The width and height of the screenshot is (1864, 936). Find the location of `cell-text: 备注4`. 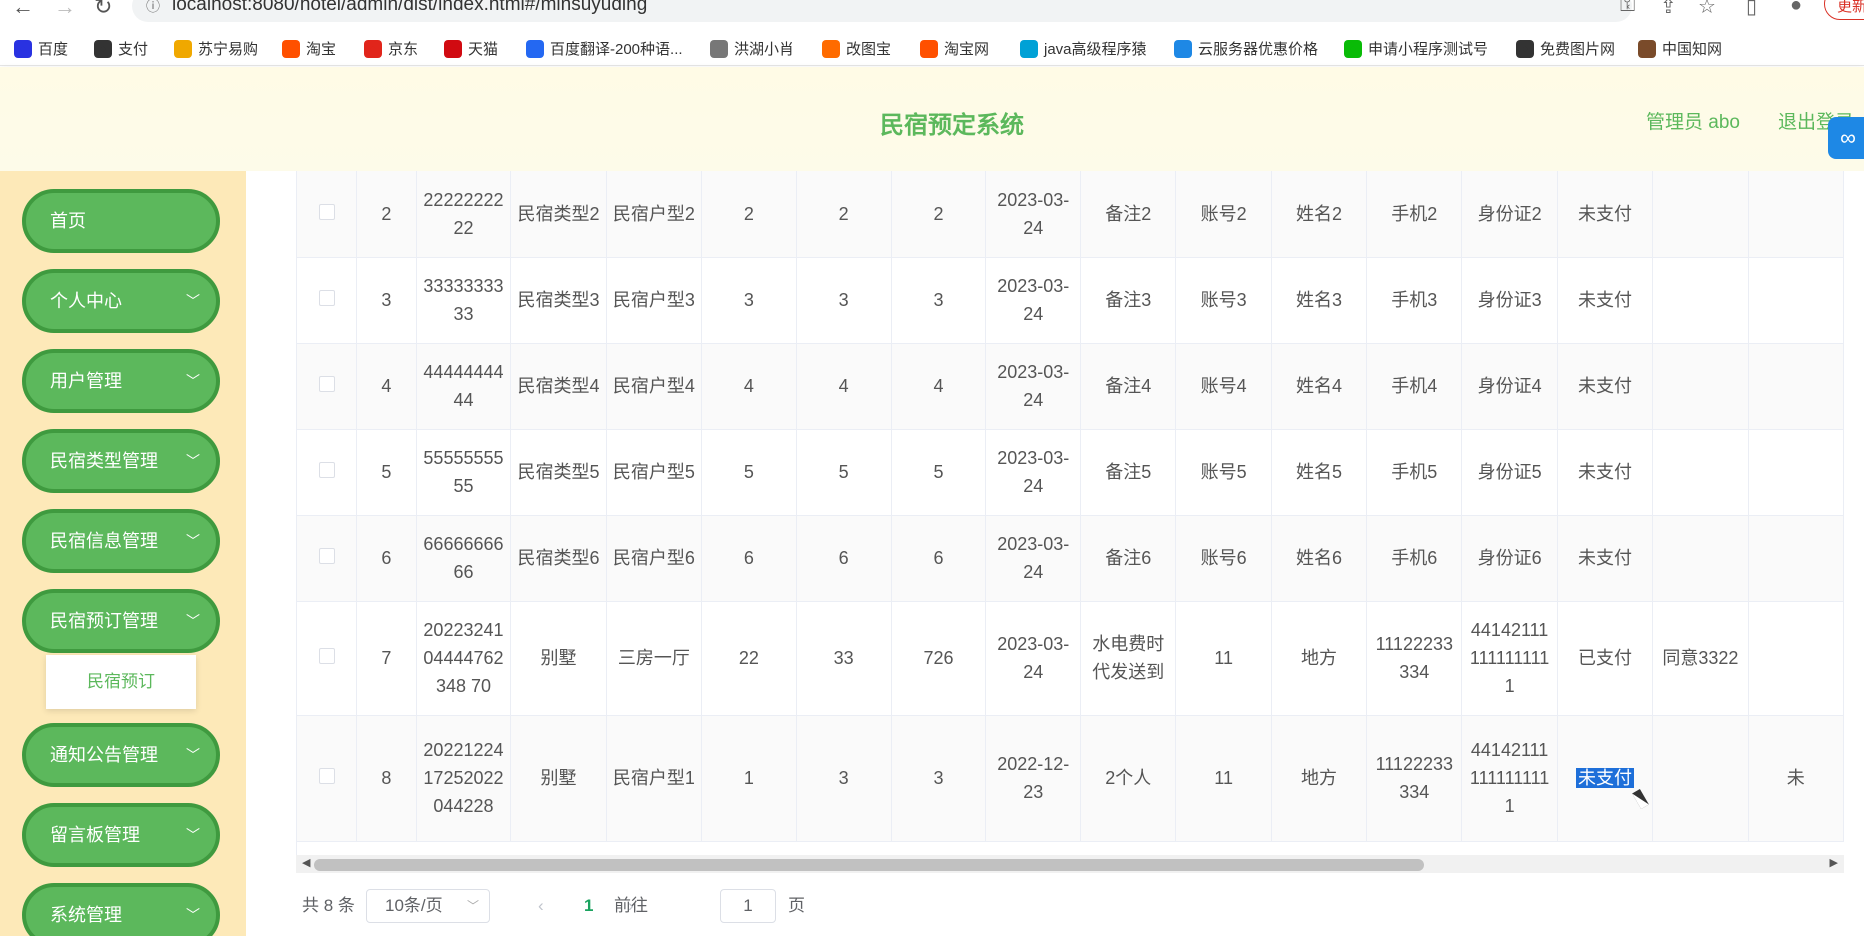

cell-text: 备注4 is located at coordinates (1128, 386).